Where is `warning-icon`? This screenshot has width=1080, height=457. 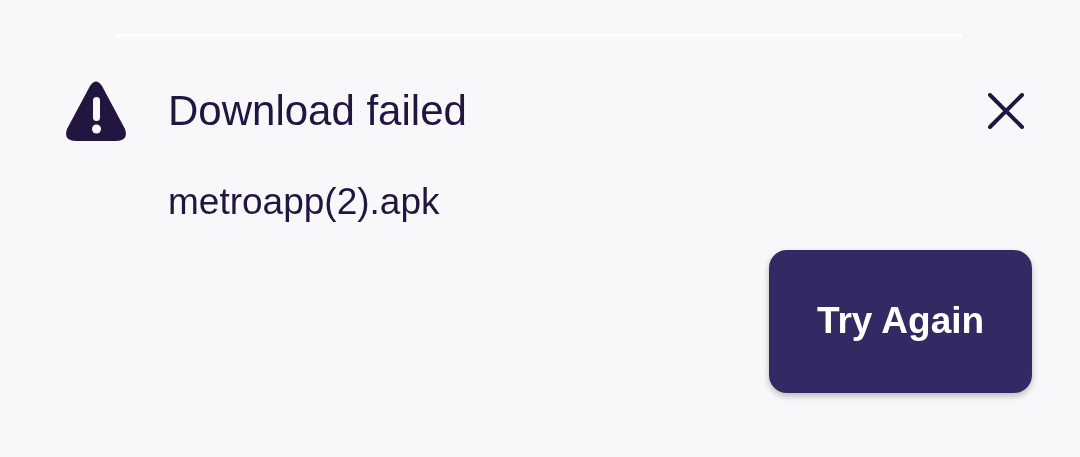 warning-icon is located at coordinates (96, 111).